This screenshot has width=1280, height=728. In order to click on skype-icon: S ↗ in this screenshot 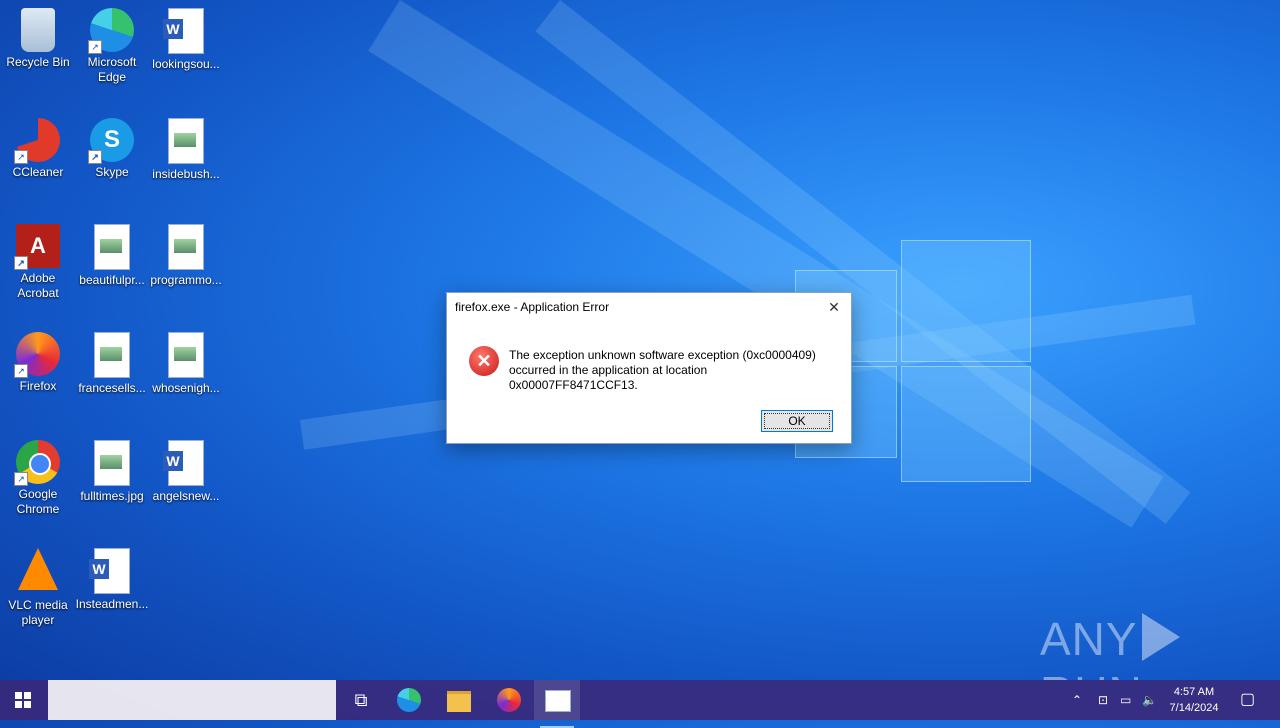, I will do `click(111, 141)`.